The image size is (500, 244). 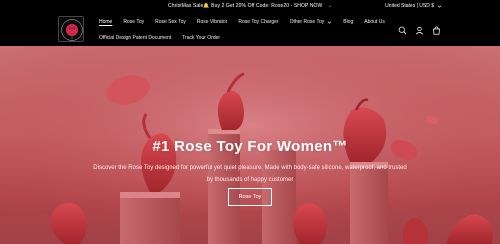 What do you see at coordinates (402, 30) in the screenshot?
I see `search-icon` at bounding box center [402, 30].